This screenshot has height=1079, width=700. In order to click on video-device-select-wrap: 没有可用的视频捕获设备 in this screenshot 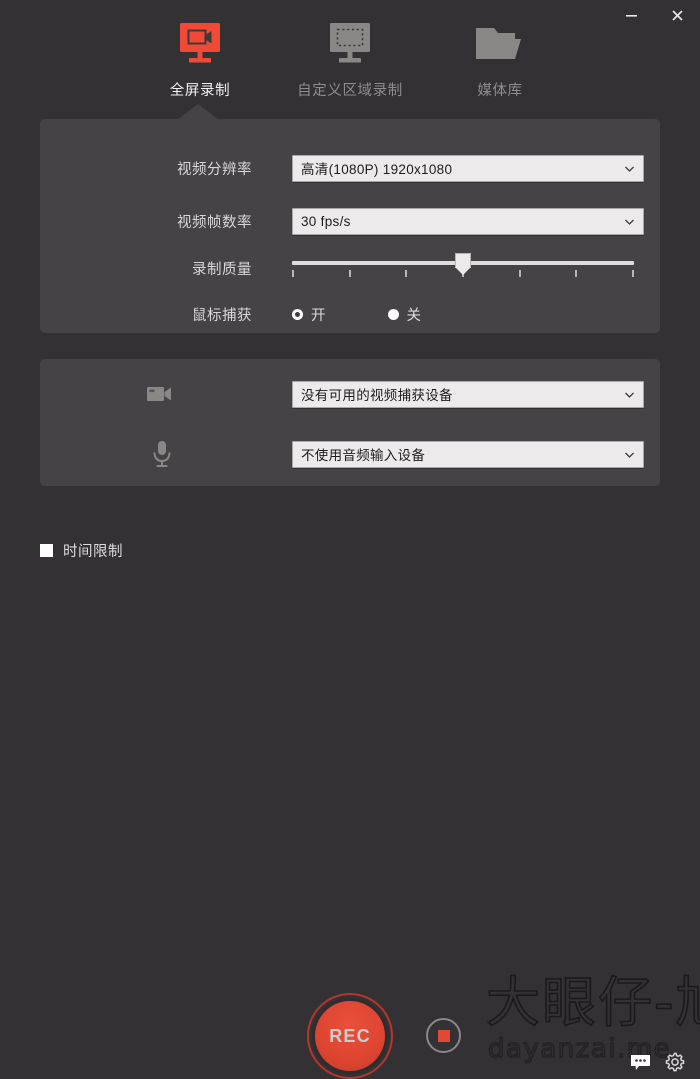, I will do `click(468, 394)`.